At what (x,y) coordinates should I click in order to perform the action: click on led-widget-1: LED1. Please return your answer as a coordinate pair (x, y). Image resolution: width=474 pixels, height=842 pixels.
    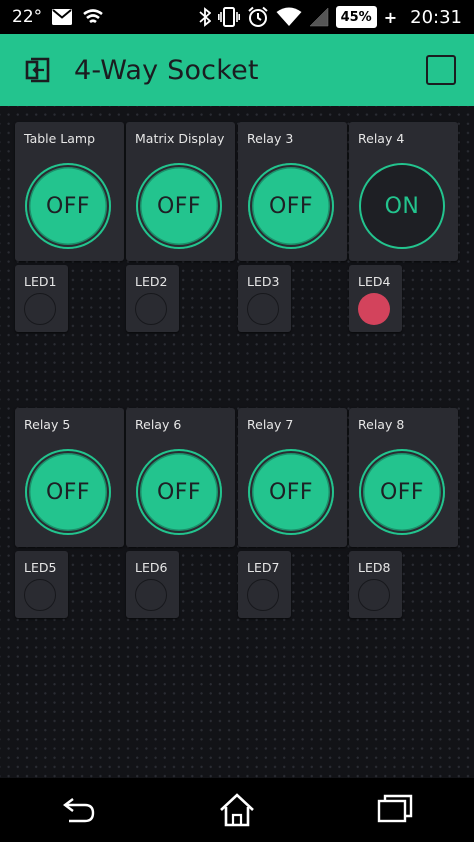
    Looking at the image, I should click on (41, 298).